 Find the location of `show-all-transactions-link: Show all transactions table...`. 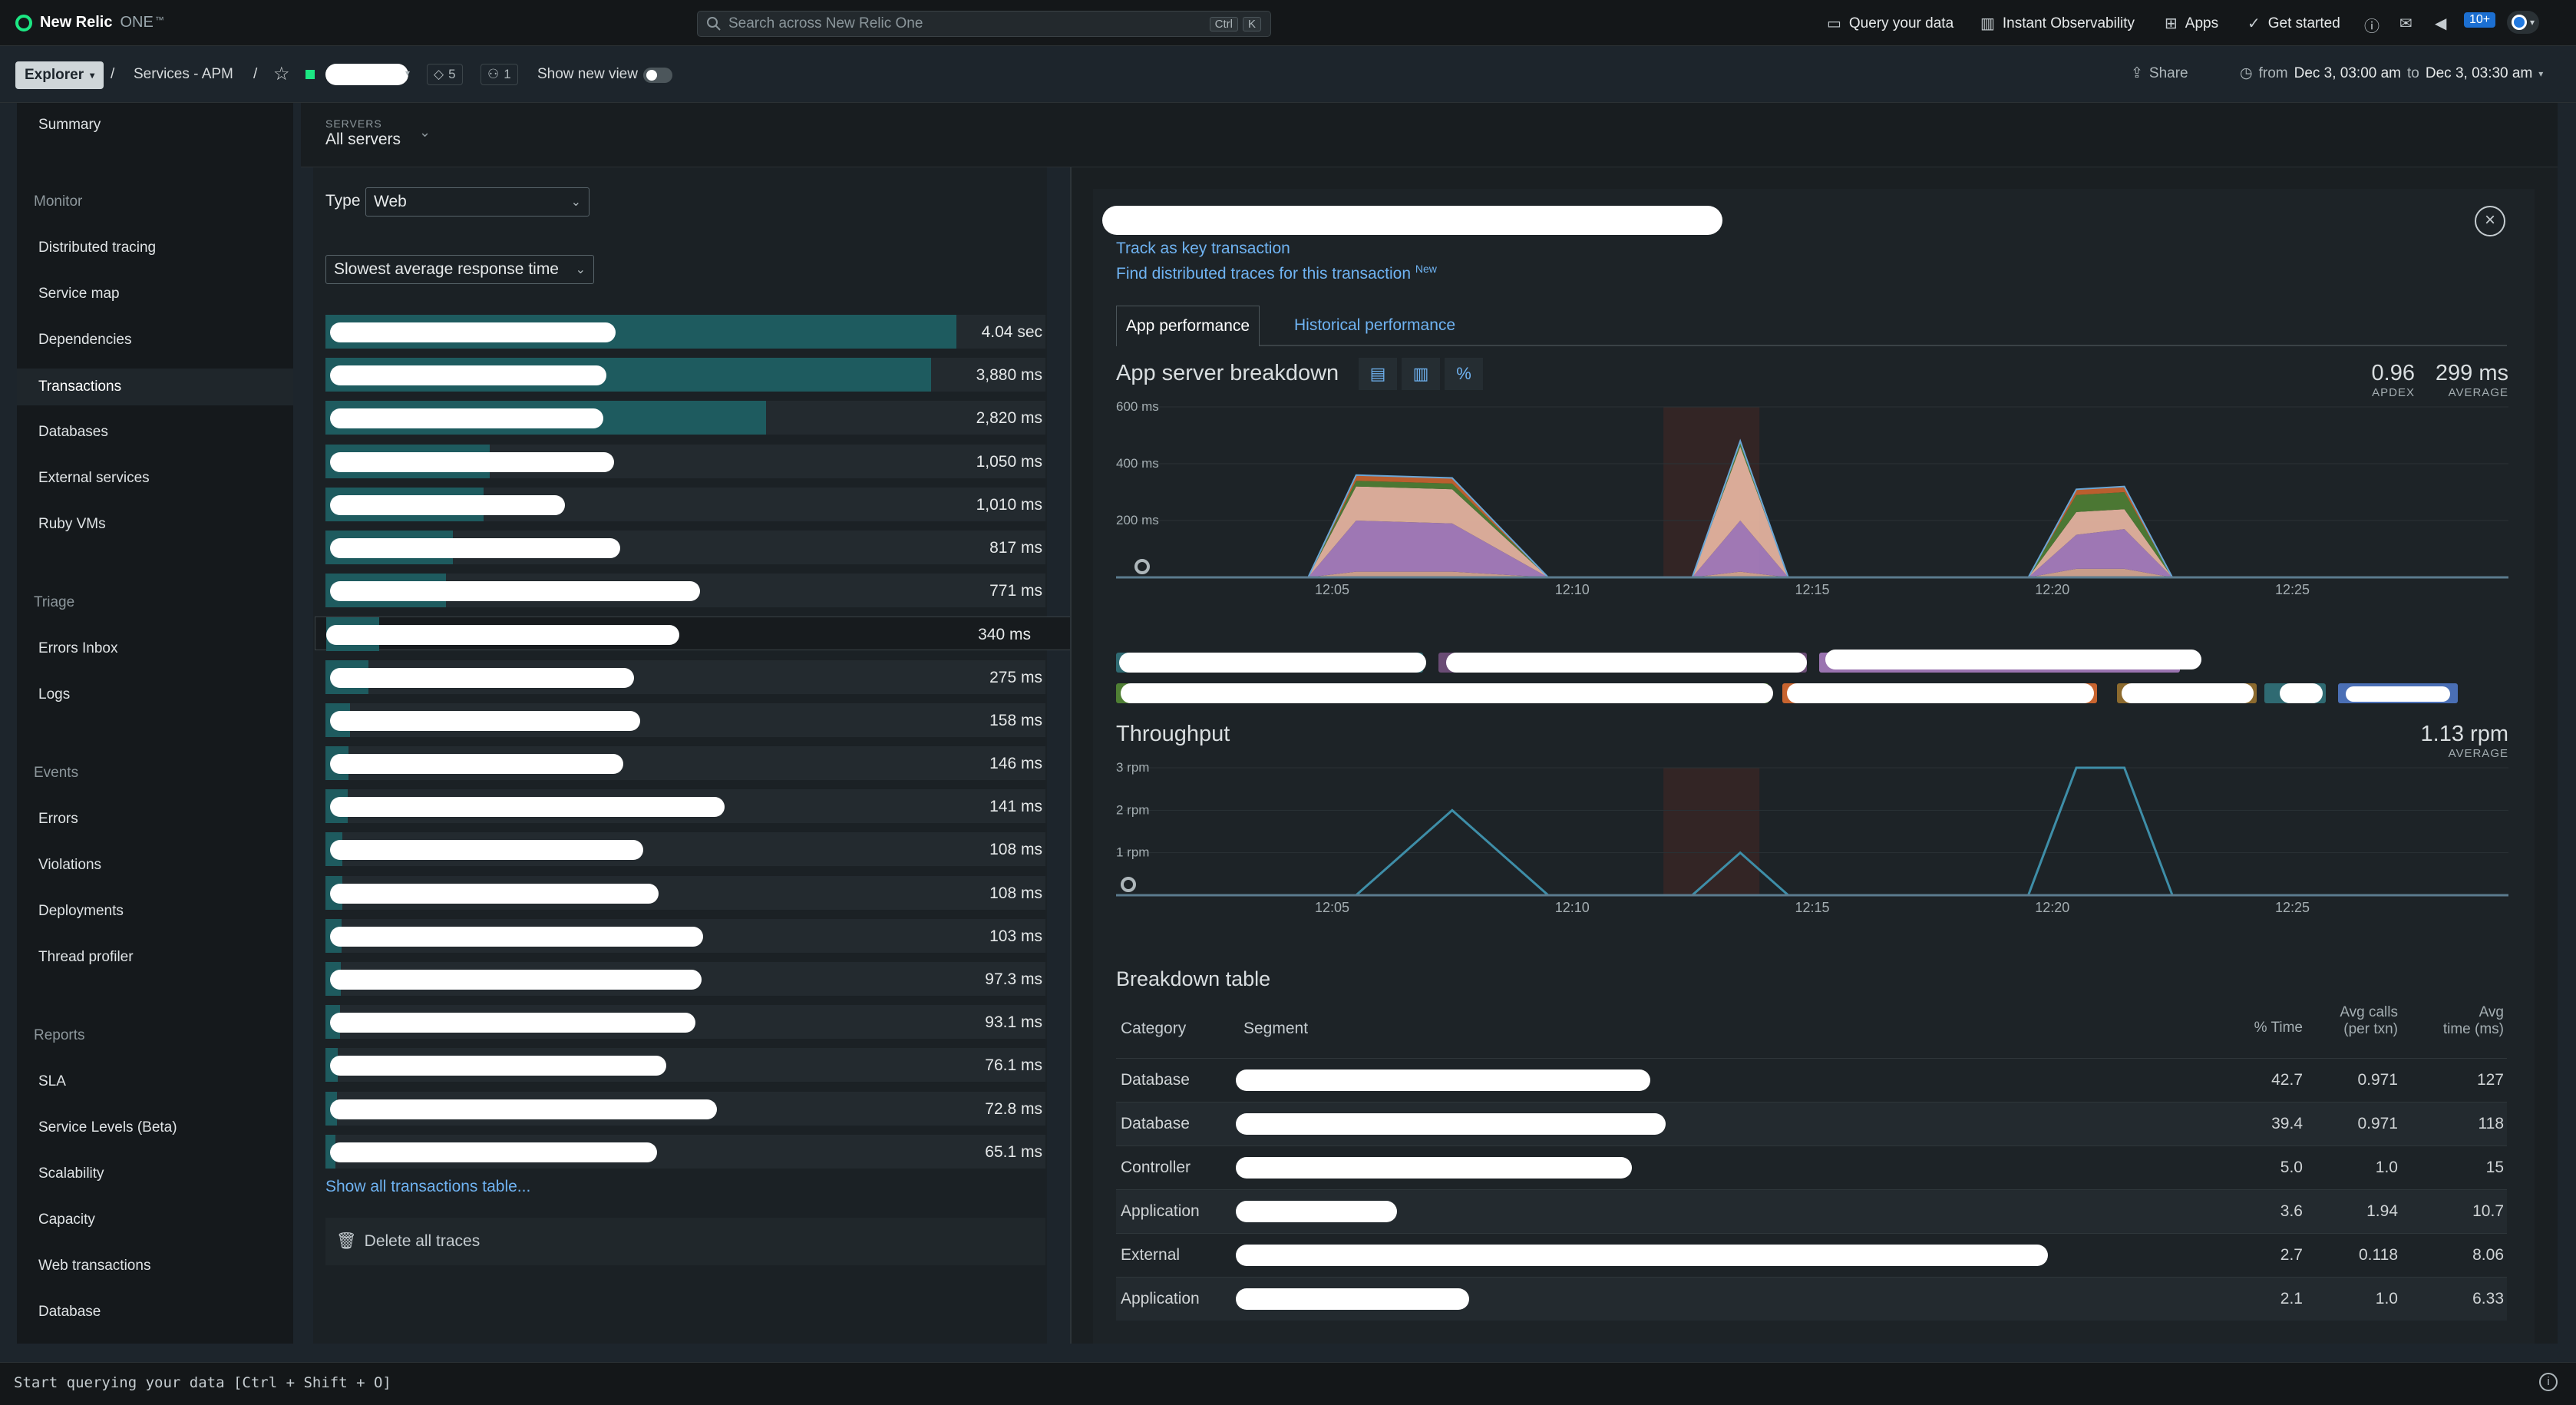

show-all-transactions-link: Show all transactions table... is located at coordinates (427, 1187).